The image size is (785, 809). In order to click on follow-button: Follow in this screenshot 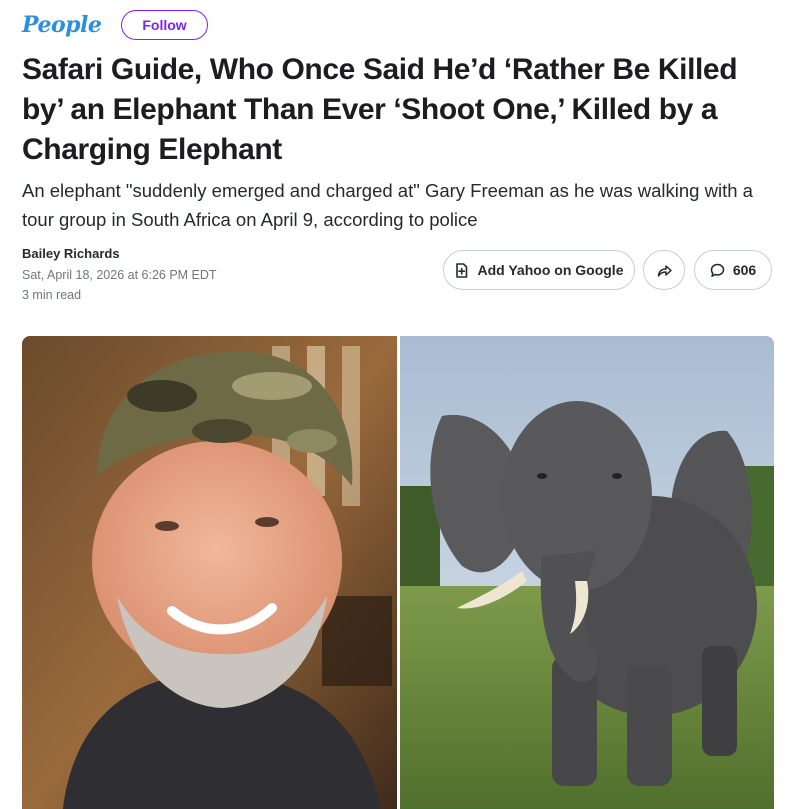, I will do `click(164, 25)`.